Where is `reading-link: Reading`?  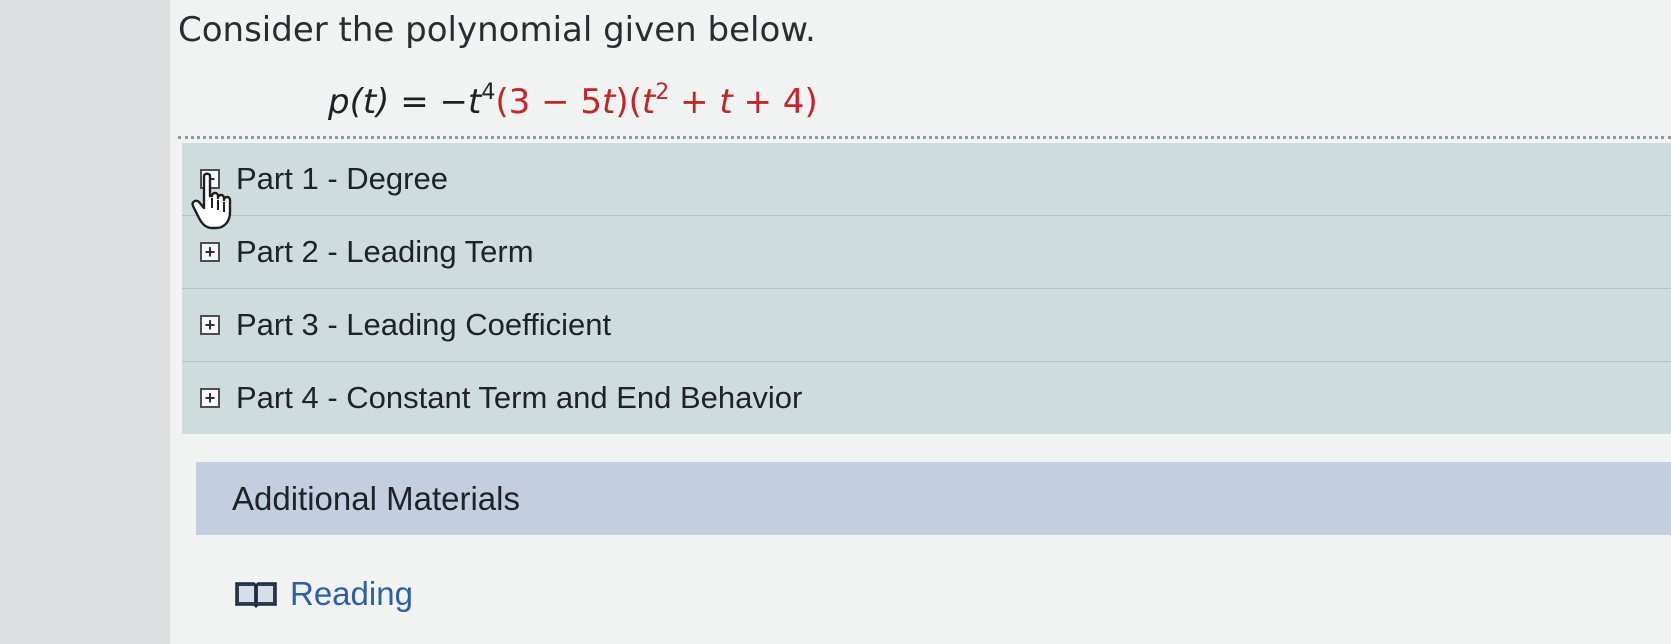 reading-link: Reading is located at coordinates (323, 594).